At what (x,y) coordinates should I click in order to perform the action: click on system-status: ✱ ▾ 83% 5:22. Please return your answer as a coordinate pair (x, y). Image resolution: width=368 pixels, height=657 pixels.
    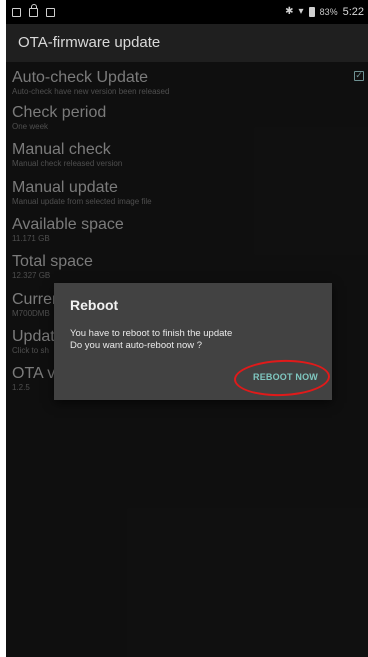
    Looking at the image, I should click on (324, 12).